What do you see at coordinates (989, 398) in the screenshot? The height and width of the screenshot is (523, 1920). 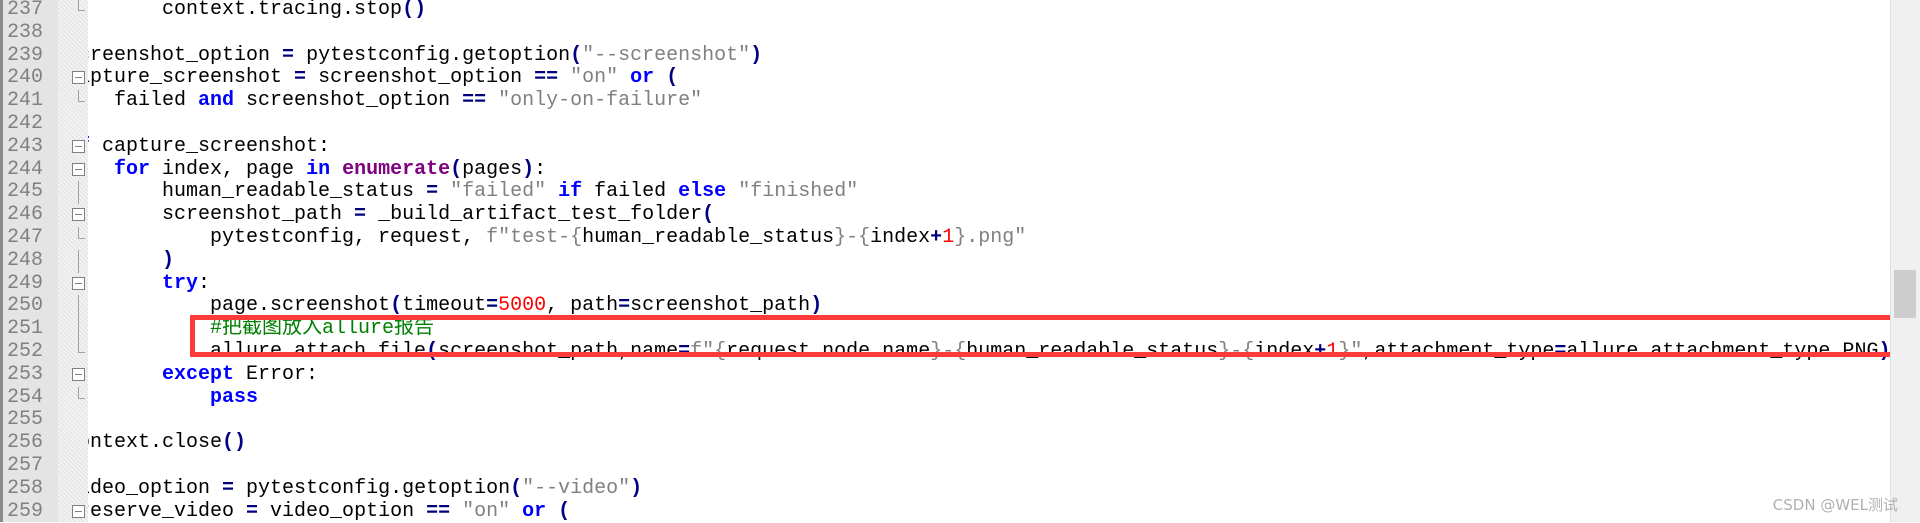 I see `code-line: pass` at bounding box center [989, 398].